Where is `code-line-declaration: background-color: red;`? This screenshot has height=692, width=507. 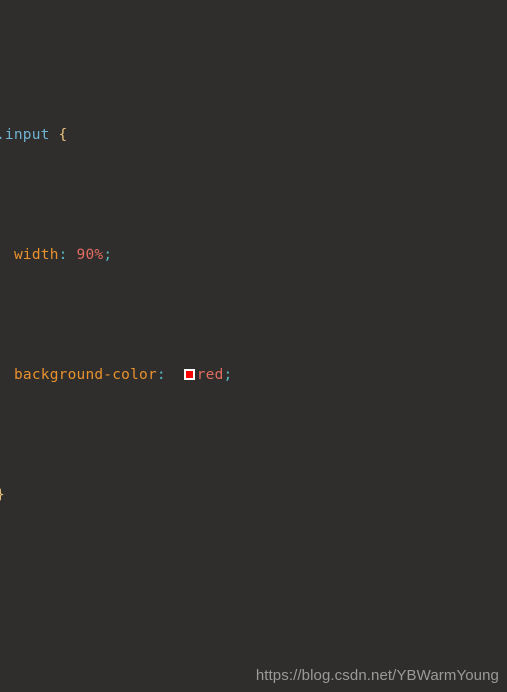
code-line-declaration: background-color: red; is located at coordinates (253, 375).